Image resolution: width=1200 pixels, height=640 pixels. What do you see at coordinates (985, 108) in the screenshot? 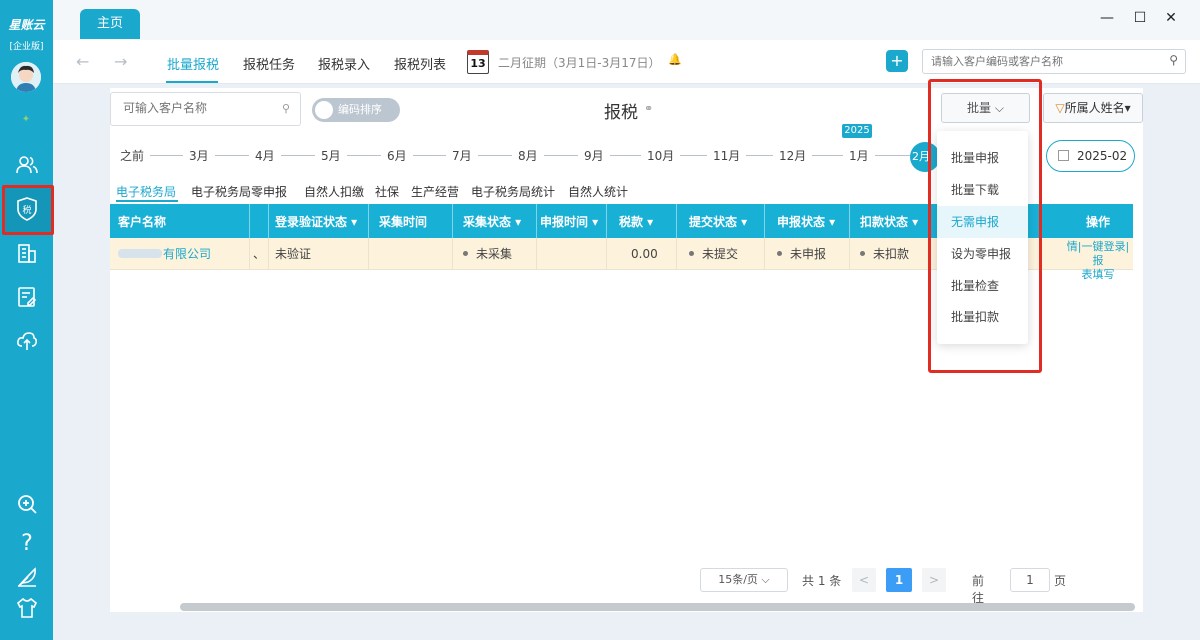
I see `batch-button: 批量 ⌵` at bounding box center [985, 108].